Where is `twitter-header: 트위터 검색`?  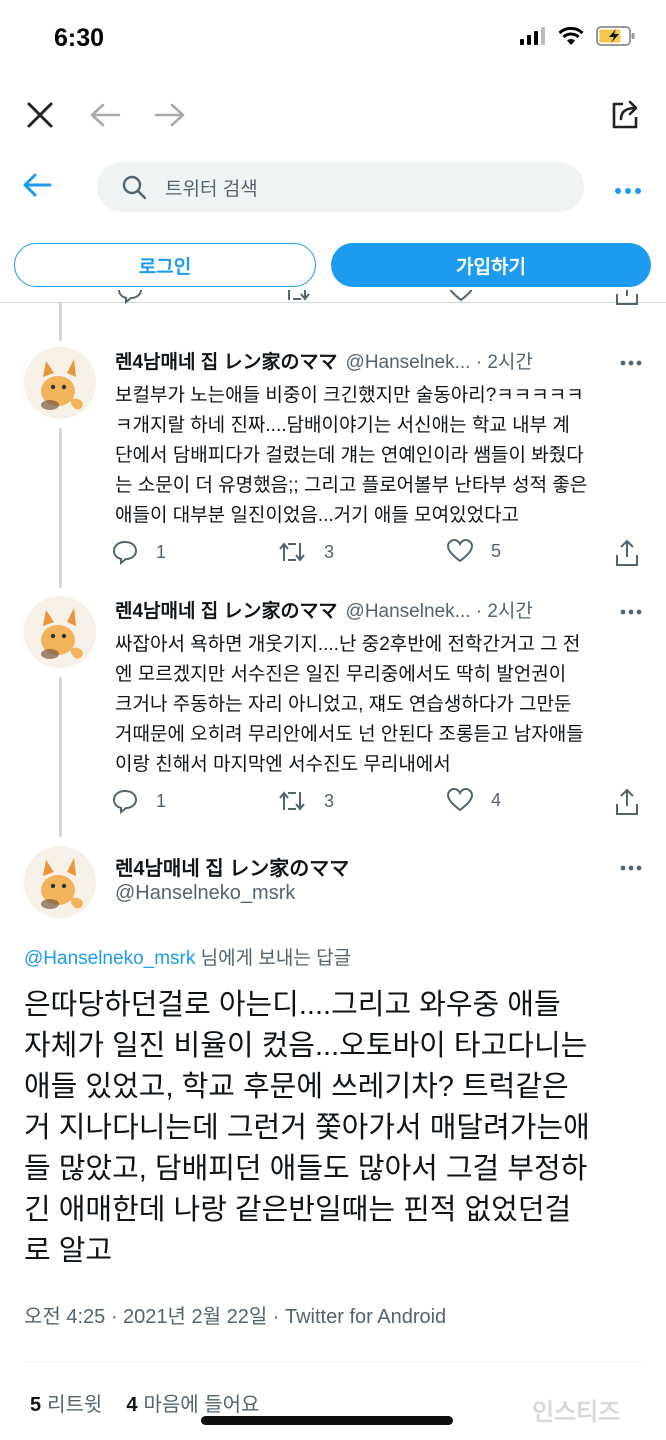
twitter-header: 트위터 검색 is located at coordinates (333, 187).